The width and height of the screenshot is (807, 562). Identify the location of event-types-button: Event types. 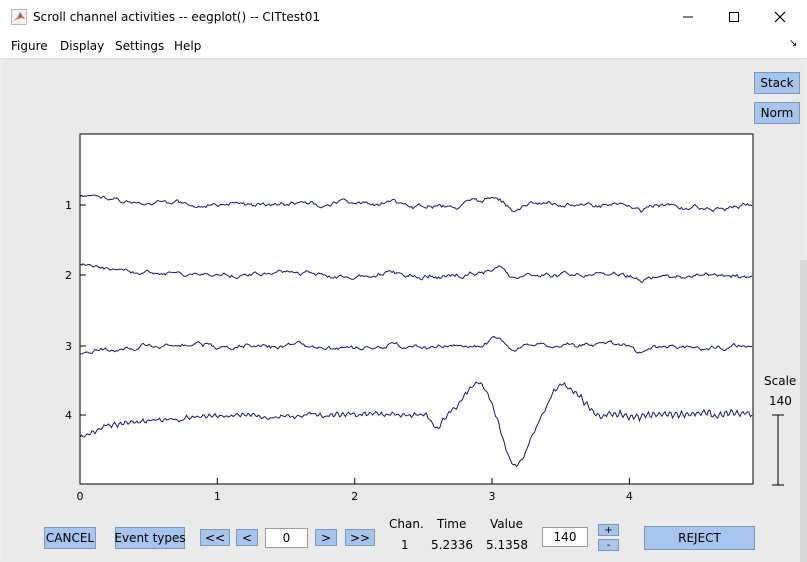
(150, 538).